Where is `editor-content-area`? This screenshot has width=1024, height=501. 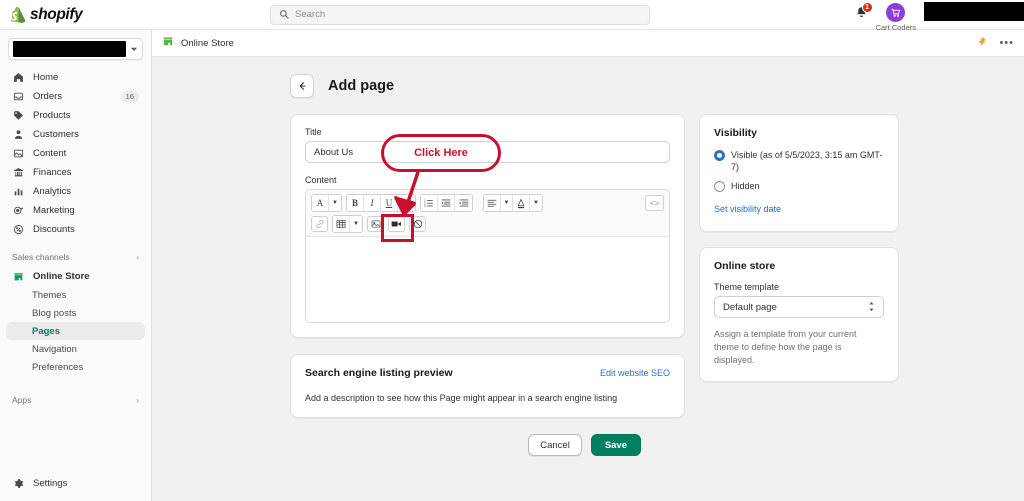
editor-content-area is located at coordinates (487, 279).